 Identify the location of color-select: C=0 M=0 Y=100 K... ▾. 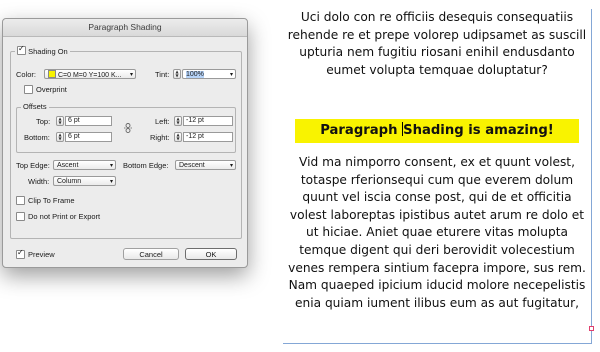
(90, 74).